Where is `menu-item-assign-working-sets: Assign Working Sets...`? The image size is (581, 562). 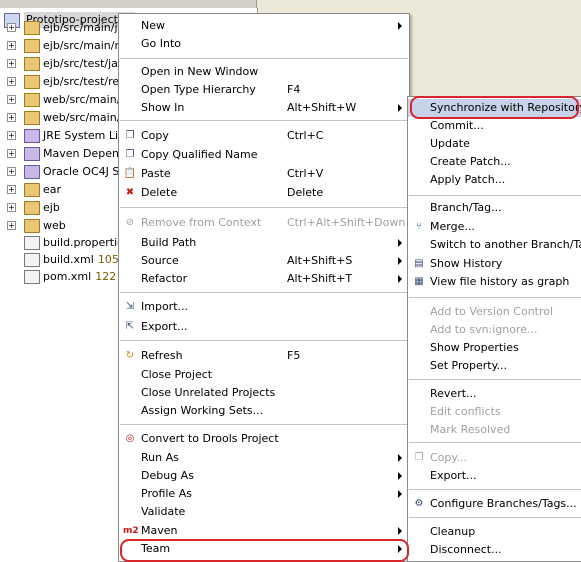 menu-item-assign-working-sets: Assign Working Sets... is located at coordinates (264, 411).